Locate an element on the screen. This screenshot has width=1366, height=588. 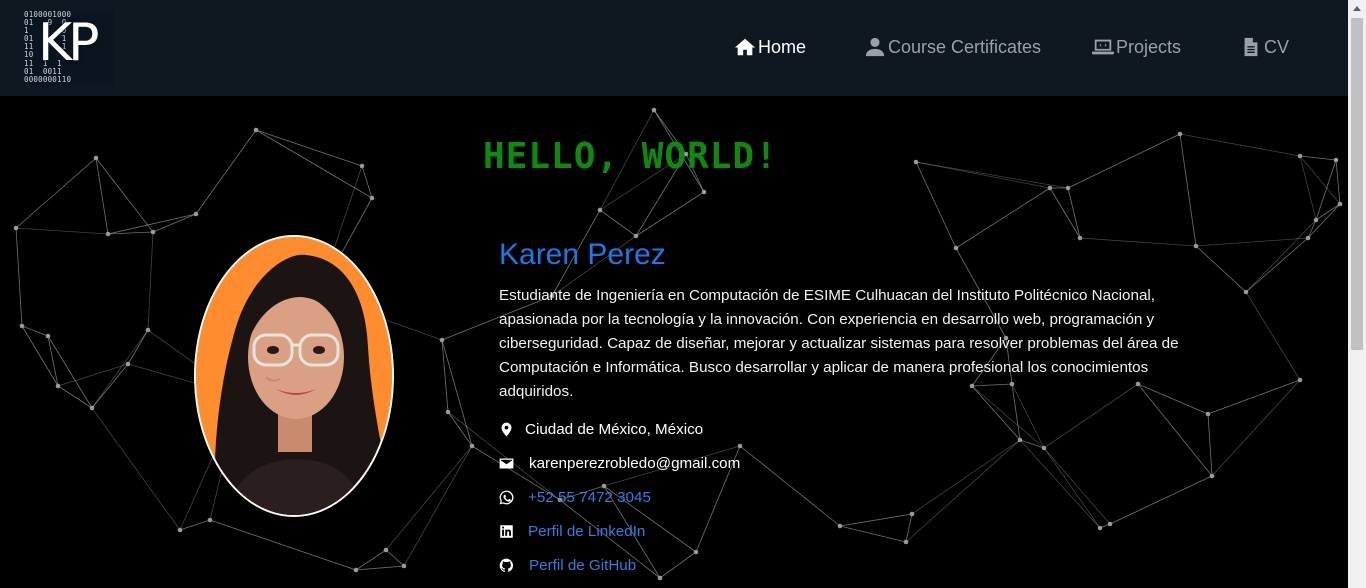
contact-whatsapp-link: +52 55 7472 3045 is located at coordinates (589, 497).